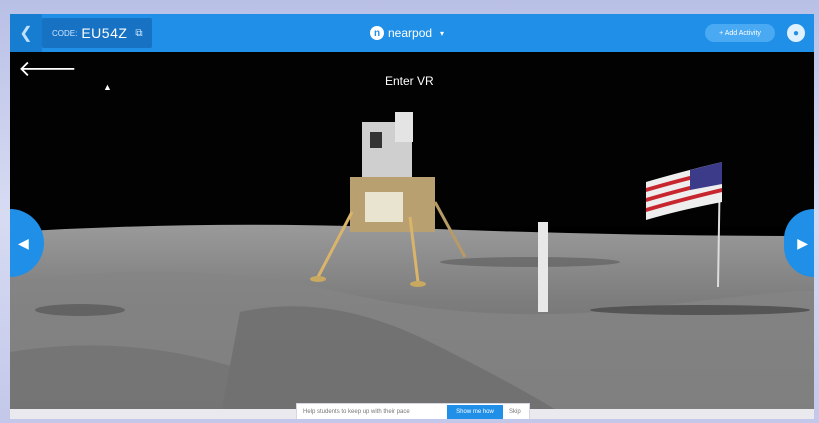 The height and width of the screenshot is (423, 819). What do you see at coordinates (356, 412) in the screenshot?
I see `tooltip-text: Help students to keep up with their pace` at bounding box center [356, 412].